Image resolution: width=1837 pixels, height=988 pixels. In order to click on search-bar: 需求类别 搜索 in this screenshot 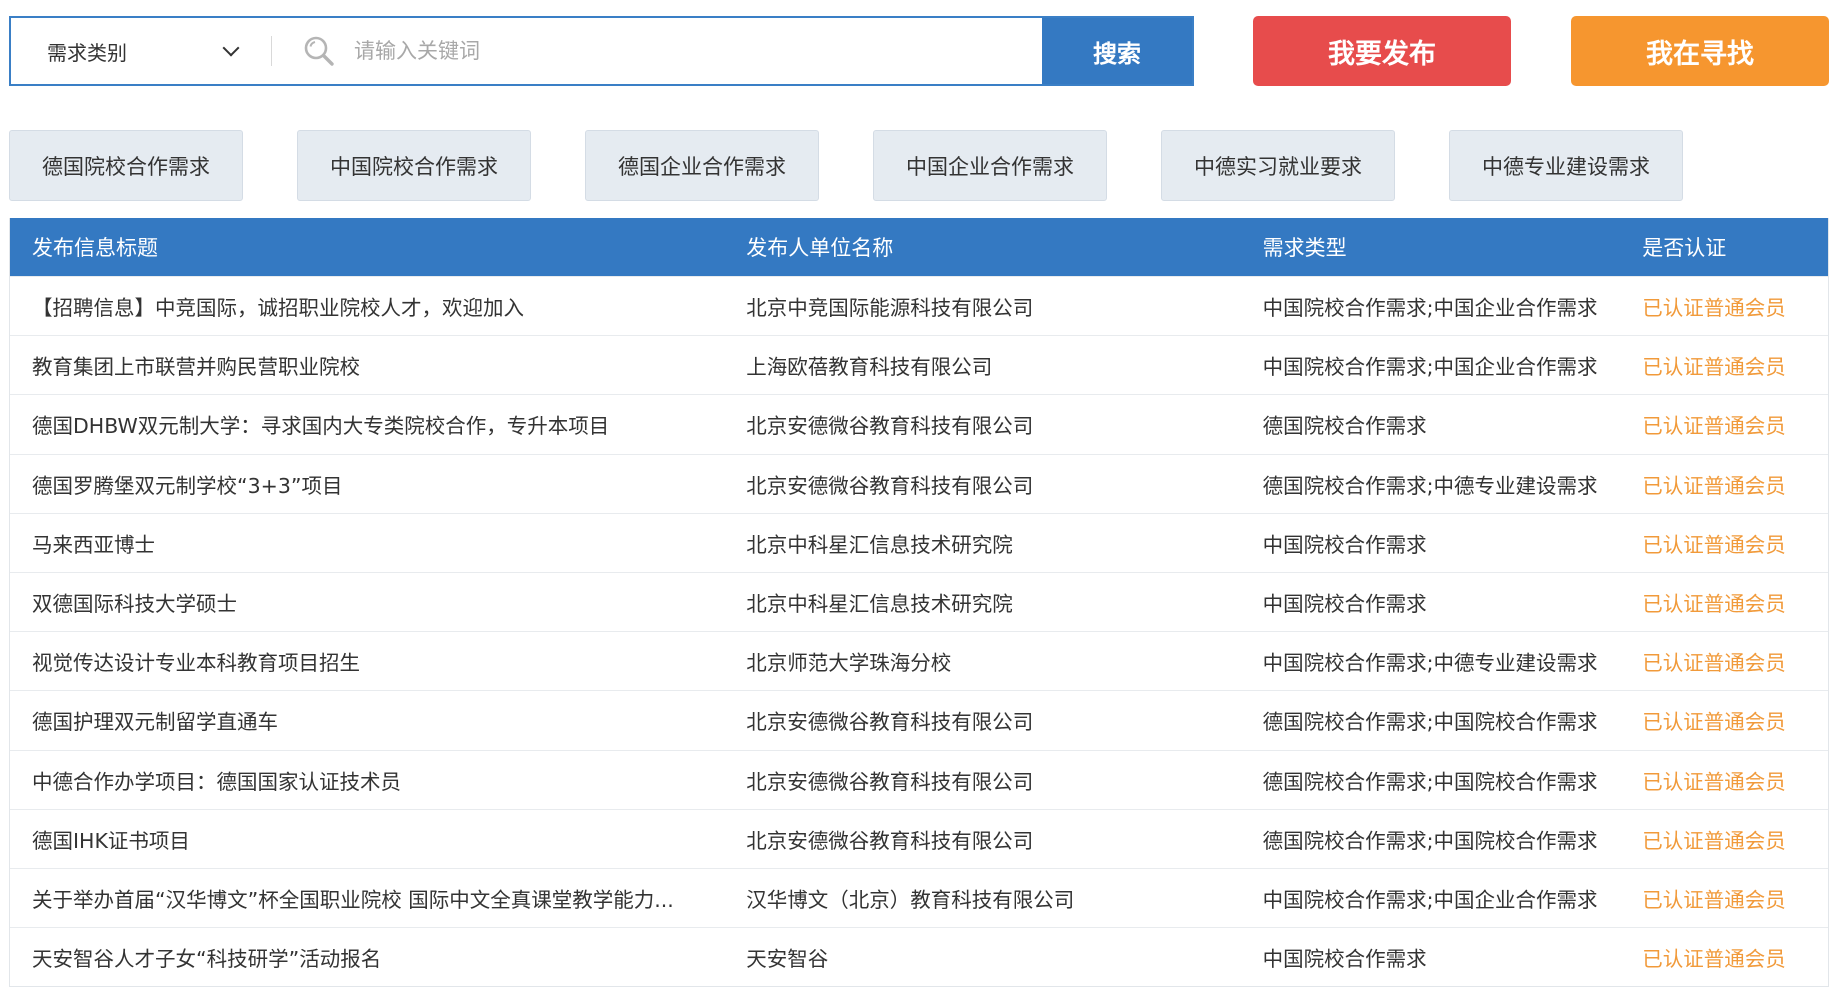, I will do `click(601, 51)`.